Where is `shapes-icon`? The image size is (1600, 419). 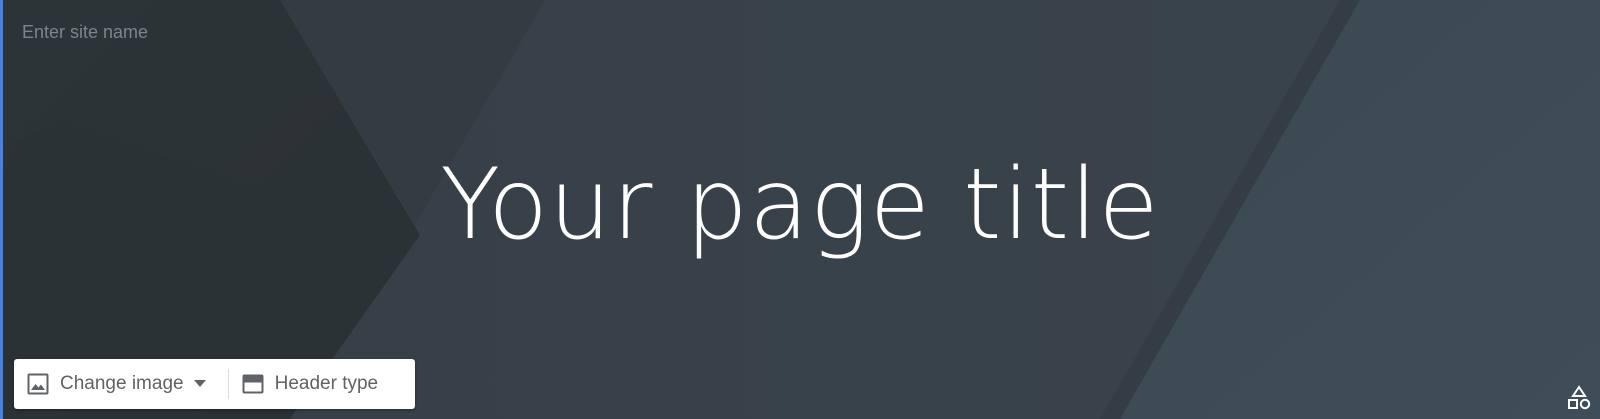 shapes-icon is located at coordinates (1579, 398).